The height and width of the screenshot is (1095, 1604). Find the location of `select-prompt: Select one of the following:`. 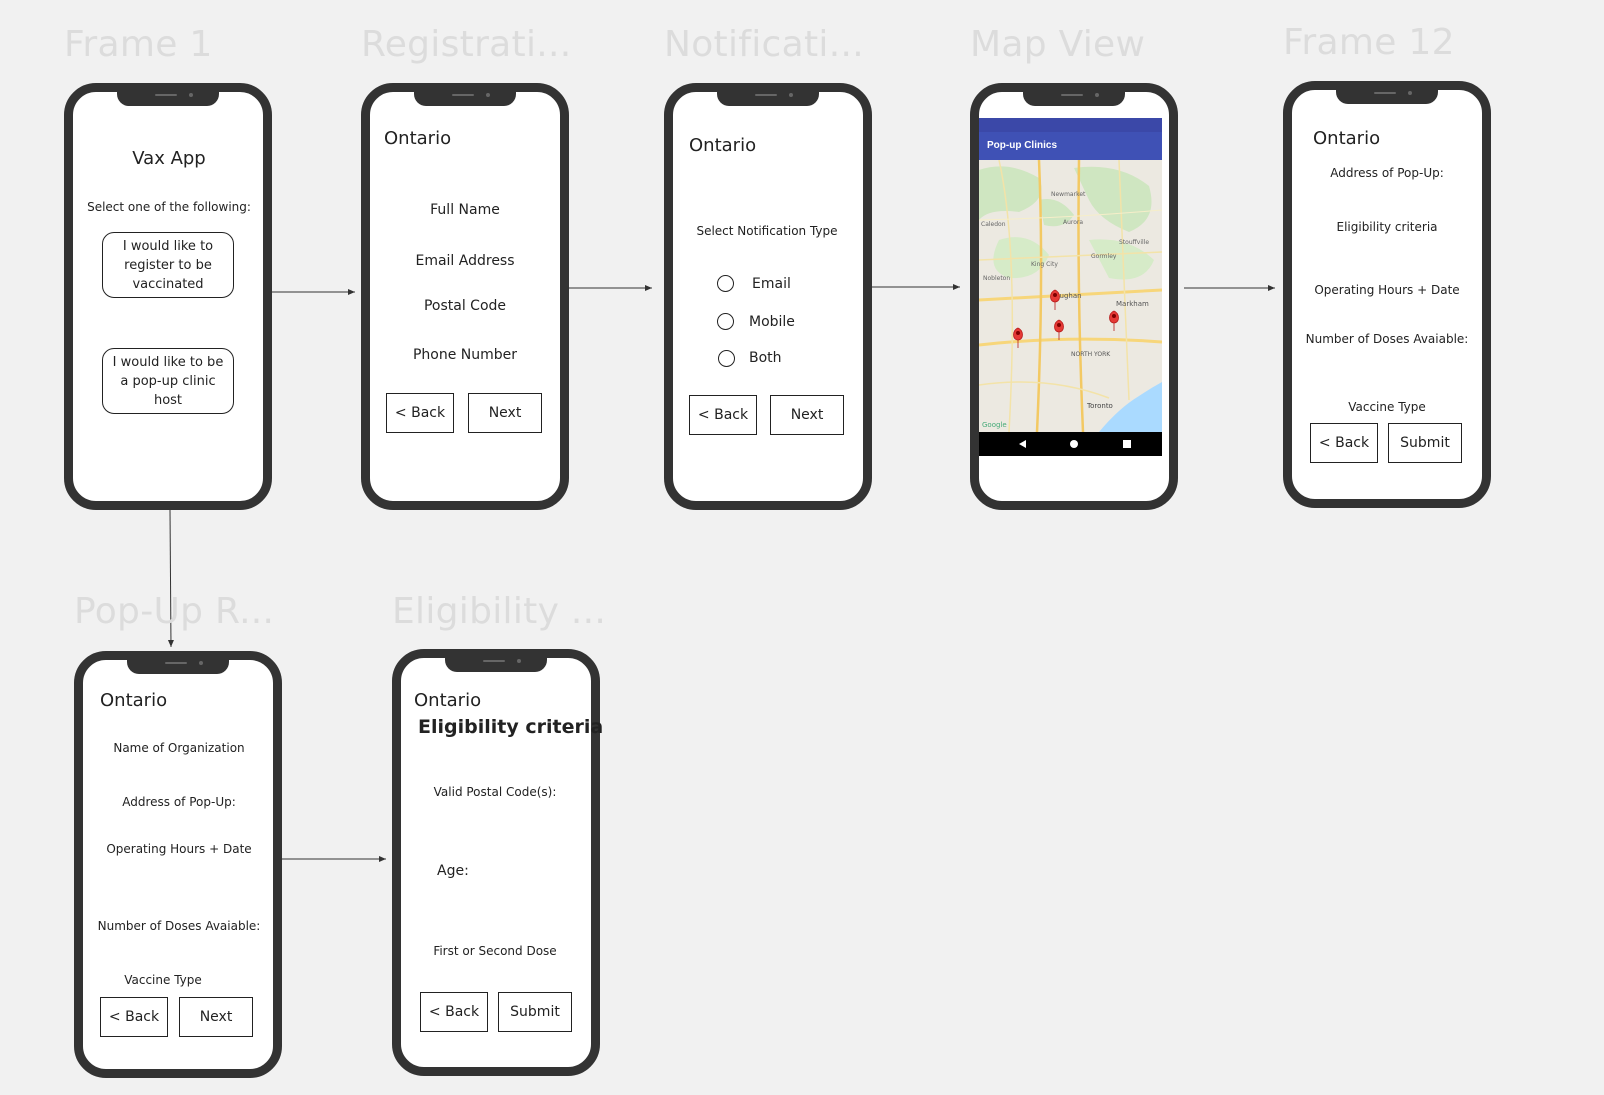

select-prompt: Select one of the following: is located at coordinates (169, 207).